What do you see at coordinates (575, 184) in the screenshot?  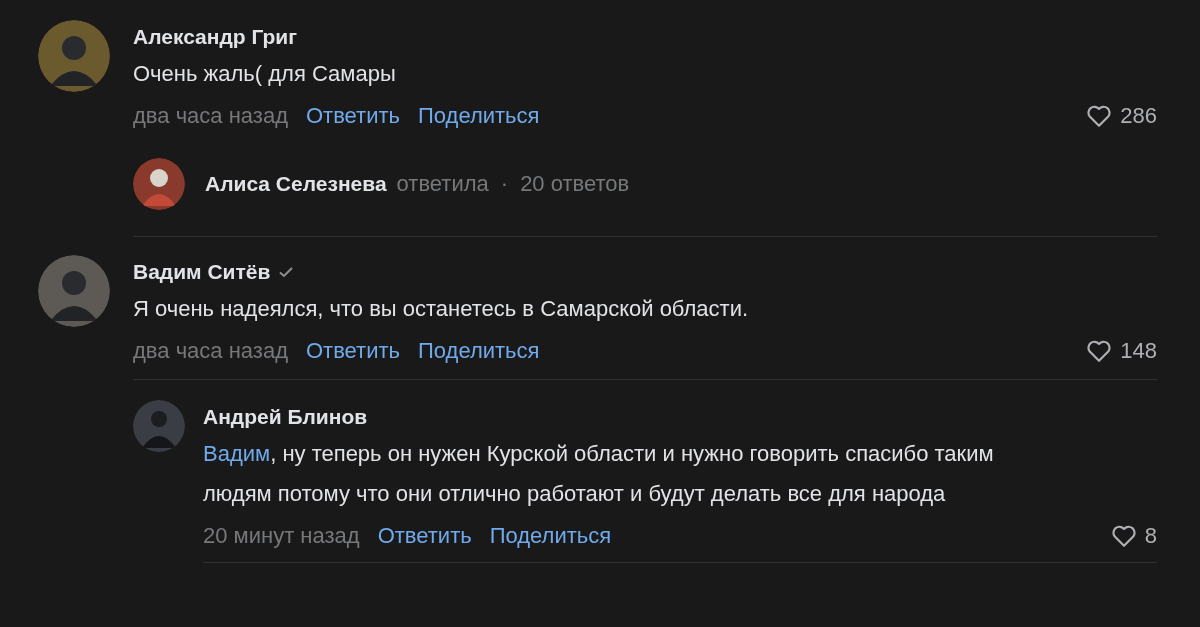 I see `replies-count-link: 20 ответов` at bounding box center [575, 184].